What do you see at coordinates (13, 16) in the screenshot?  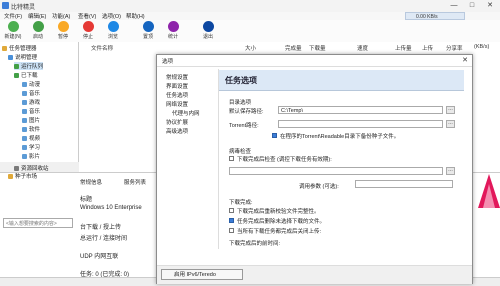 I see `menu-file: 文件(F)` at bounding box center [13, 16].